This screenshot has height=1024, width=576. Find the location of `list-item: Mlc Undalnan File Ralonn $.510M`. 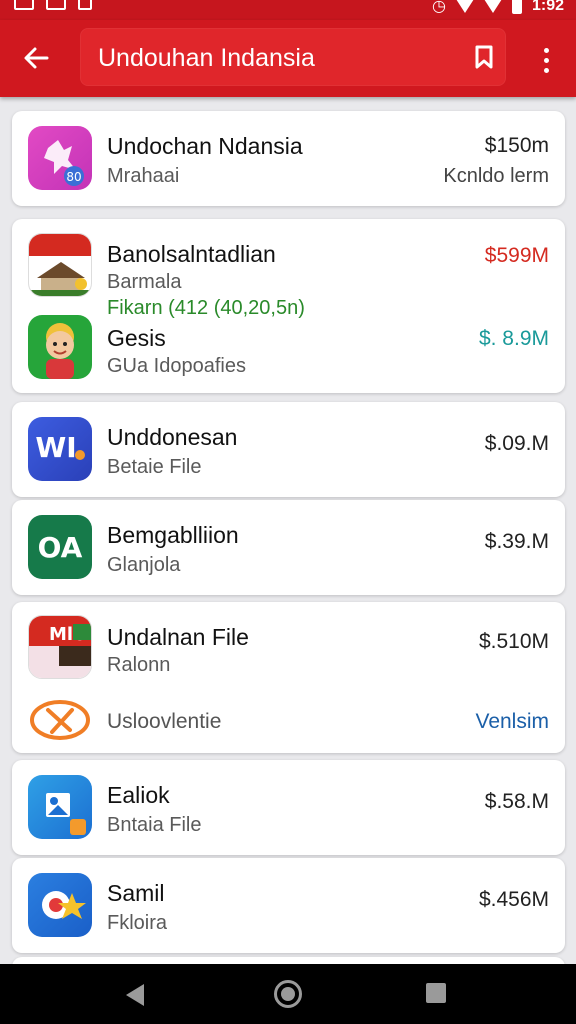

list-item: Mlc Undalnan File Ralonn $.510M is located at coordinates (288, 650).